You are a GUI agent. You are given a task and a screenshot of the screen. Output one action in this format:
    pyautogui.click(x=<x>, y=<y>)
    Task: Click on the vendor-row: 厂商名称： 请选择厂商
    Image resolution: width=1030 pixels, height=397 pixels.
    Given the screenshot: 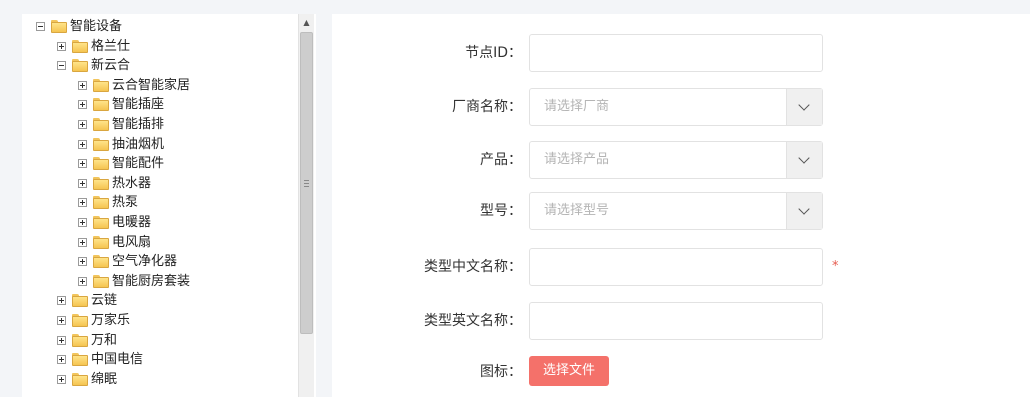 What is the action you would take?
    pyautogui.click(x=681, y=107)
    